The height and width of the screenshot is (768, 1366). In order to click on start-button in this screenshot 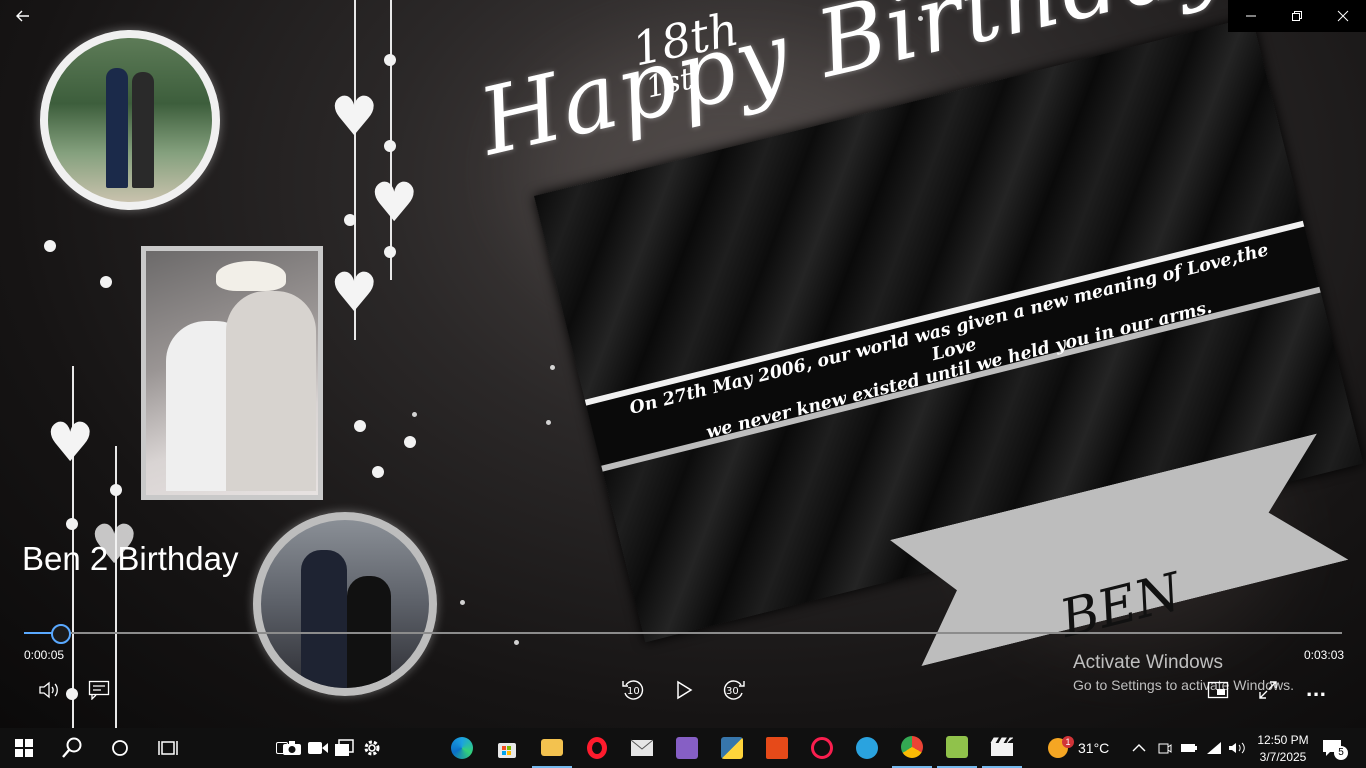, I will do `click(24, 748)`.